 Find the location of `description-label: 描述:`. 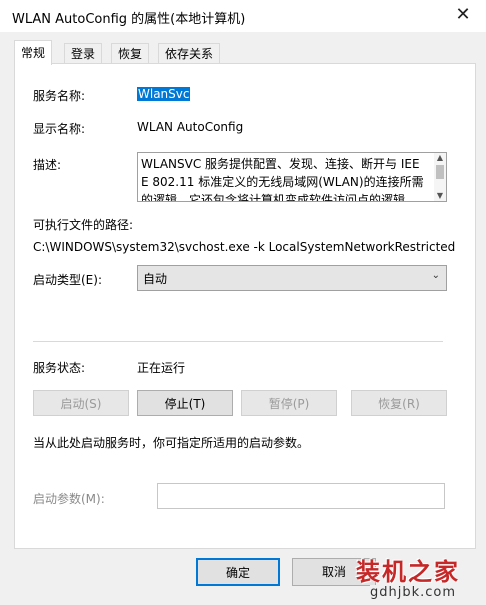

description-label: 描述: is located at coordinates (47, 165).